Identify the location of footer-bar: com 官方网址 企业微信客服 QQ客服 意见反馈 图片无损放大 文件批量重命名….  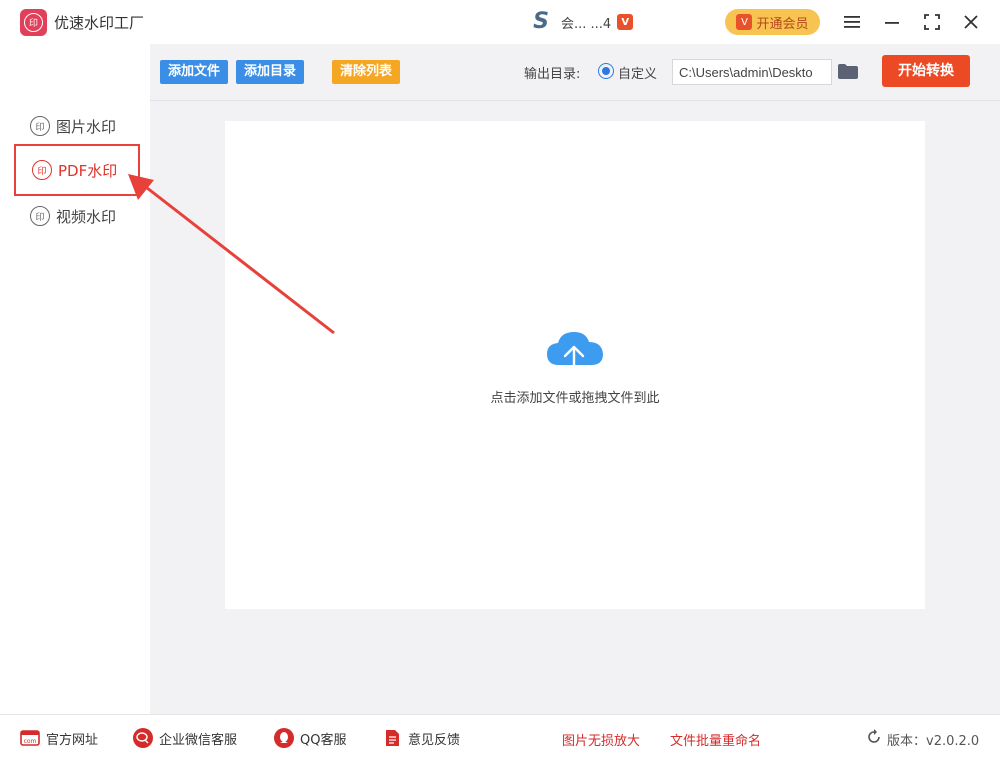
(500, 737).